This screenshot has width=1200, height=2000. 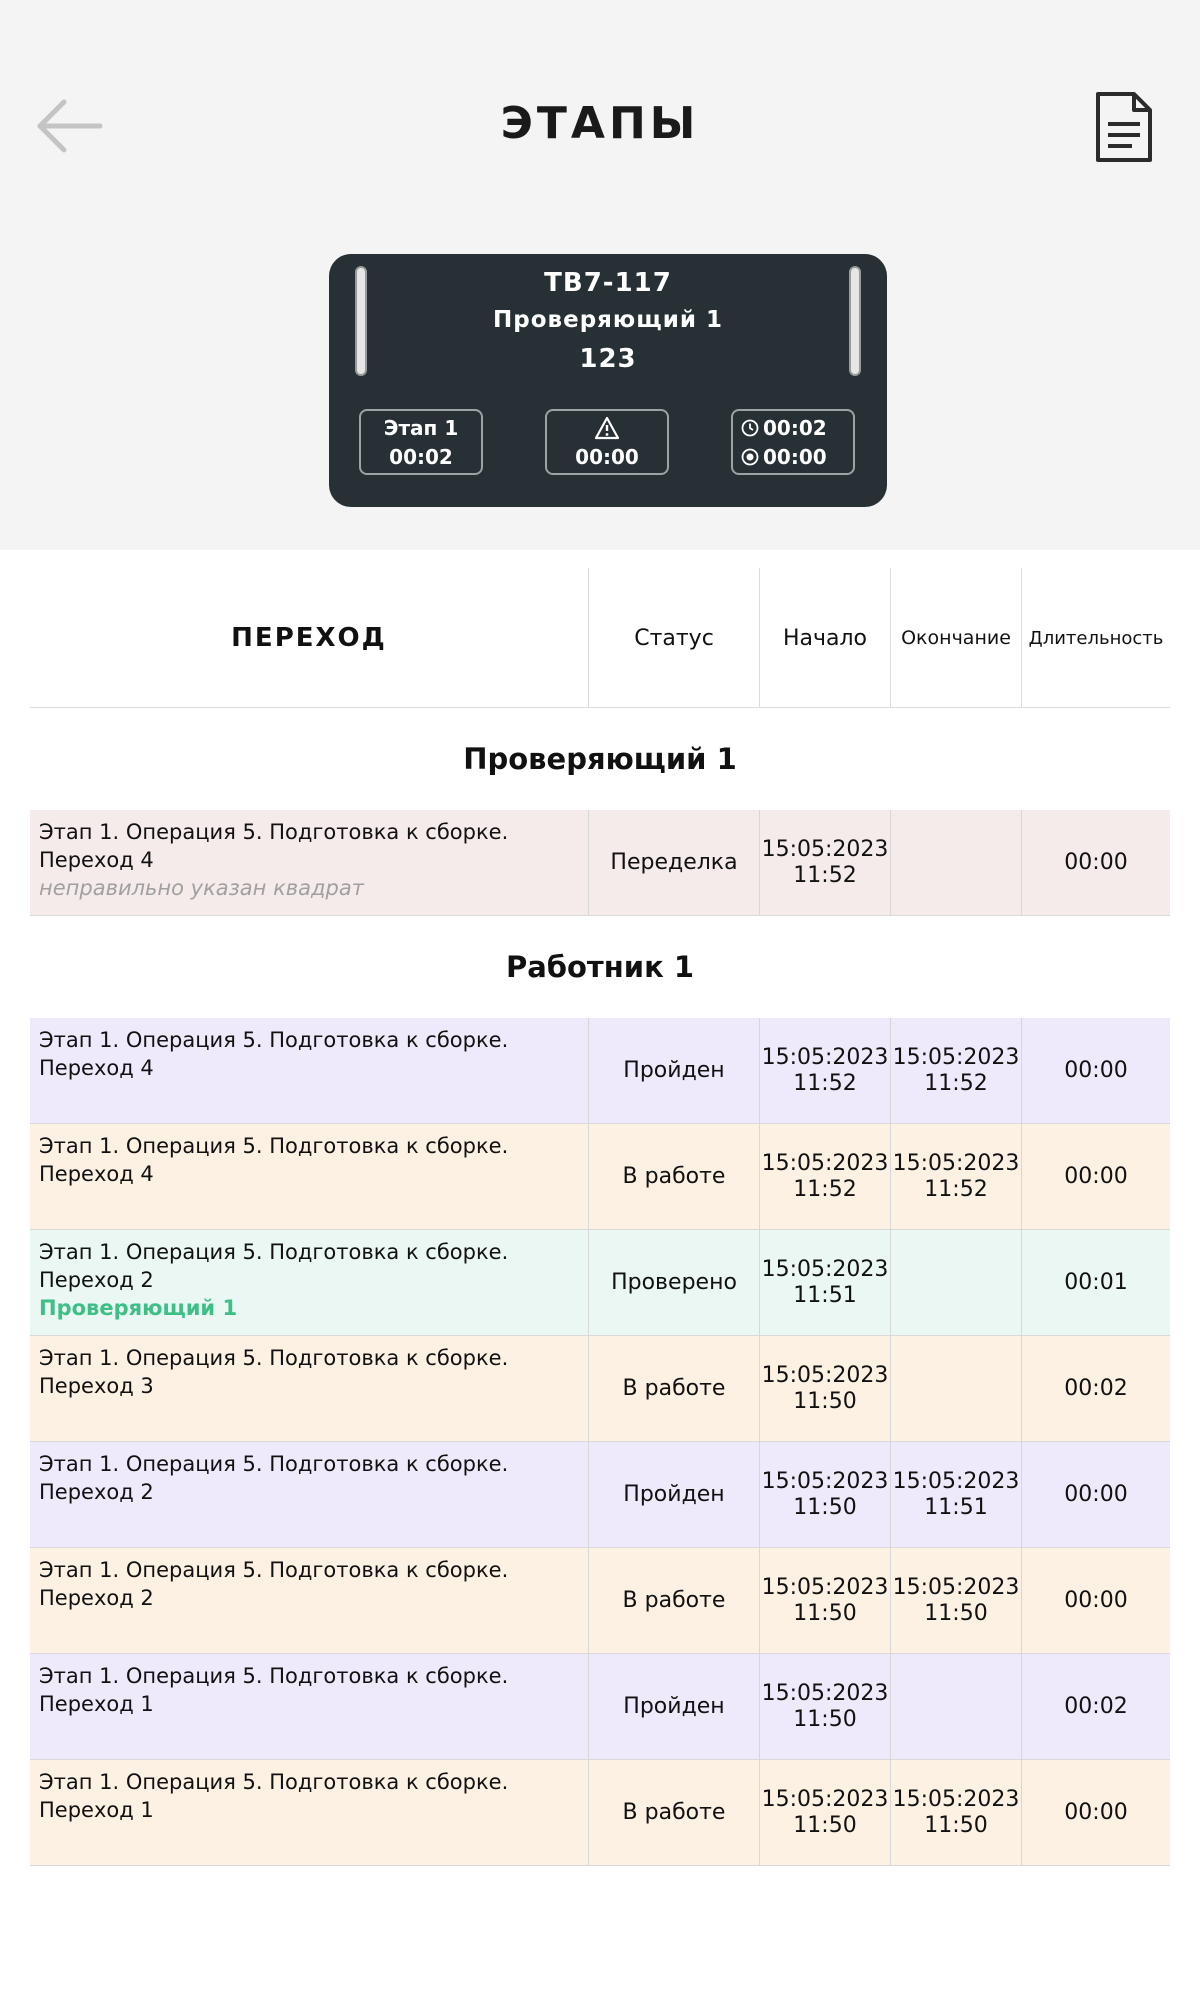 What do you see at coordinates (956, 1613) in the screenshot?
I see `end-time: 11:50` at bounding box center [956, 1613].